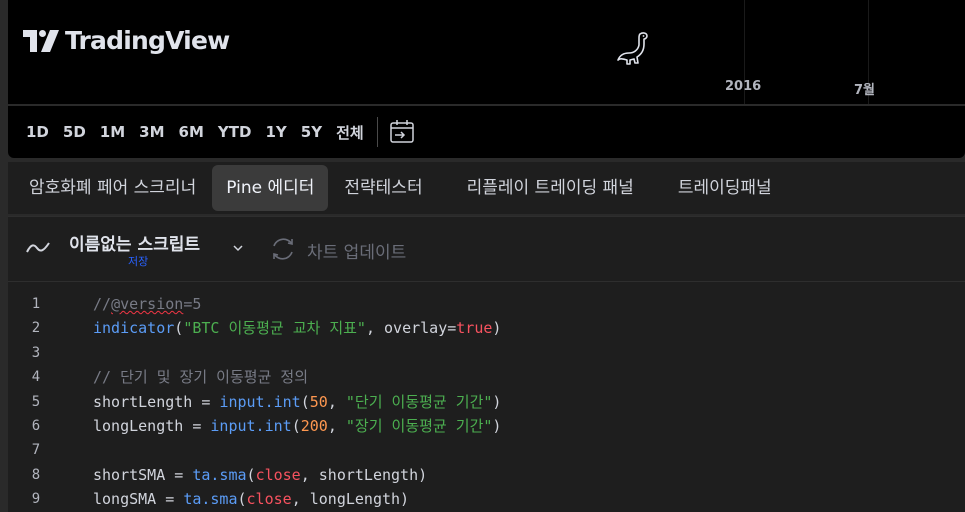  What do you see at coordinates (37, 132) in the screenshot?
I see `range-1d-button: 1D` at bounding box center [37, 132].